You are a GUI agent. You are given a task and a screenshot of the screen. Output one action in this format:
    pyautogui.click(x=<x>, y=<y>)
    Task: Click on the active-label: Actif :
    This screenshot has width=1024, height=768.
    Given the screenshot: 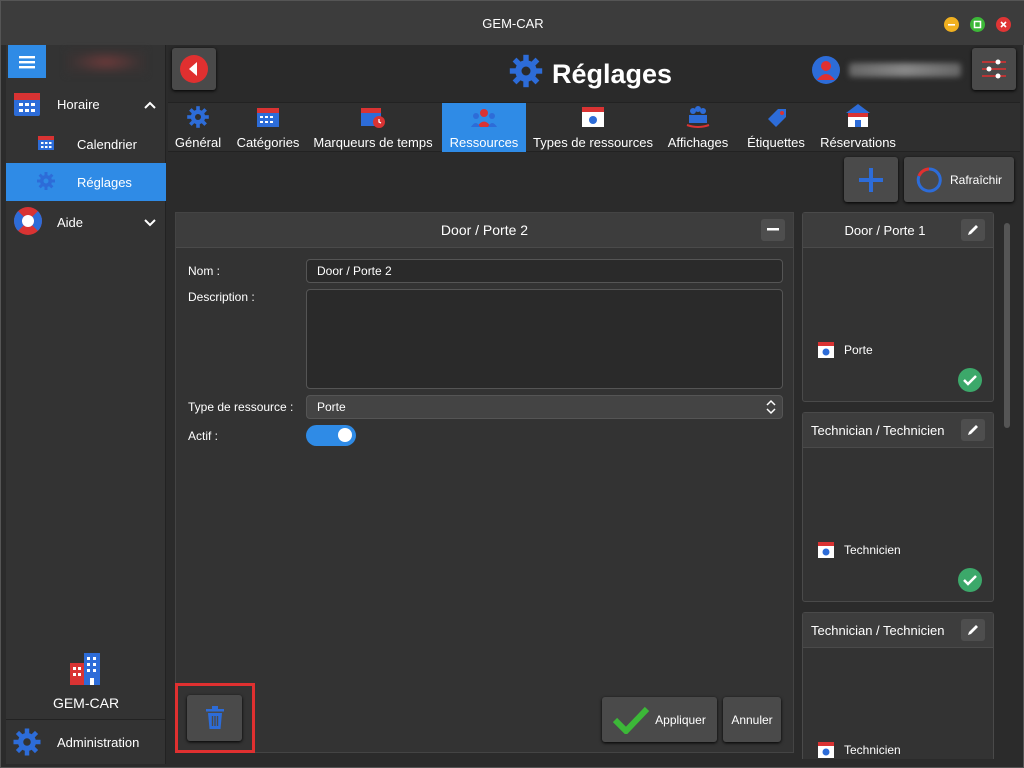 What is the action you would take?
    pyautogui.click(x=203, y=436)
    